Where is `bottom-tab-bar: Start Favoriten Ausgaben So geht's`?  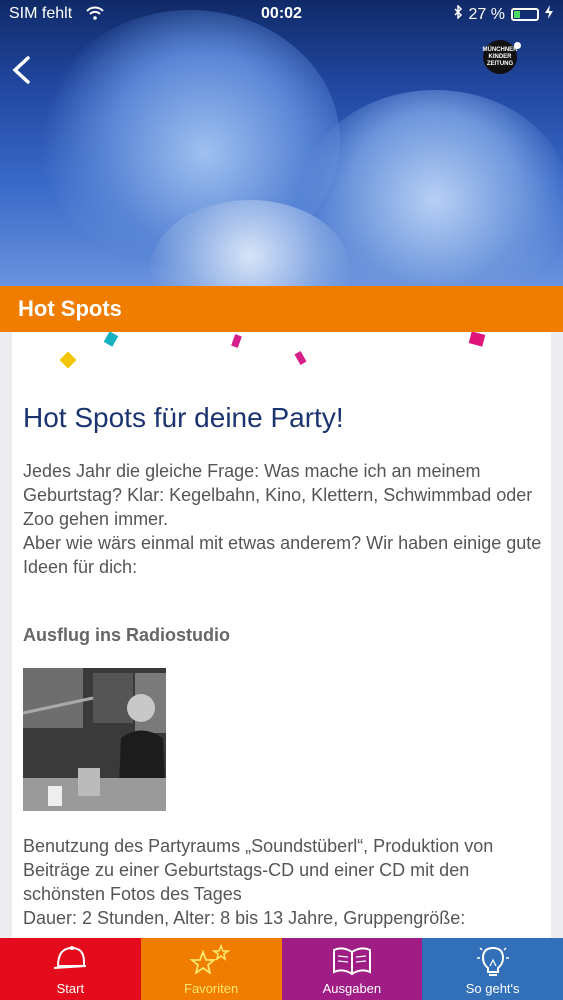 bottom-tab-bar: Start Favoriten Ausgaben So geht's is located at coordinates (281, 969).